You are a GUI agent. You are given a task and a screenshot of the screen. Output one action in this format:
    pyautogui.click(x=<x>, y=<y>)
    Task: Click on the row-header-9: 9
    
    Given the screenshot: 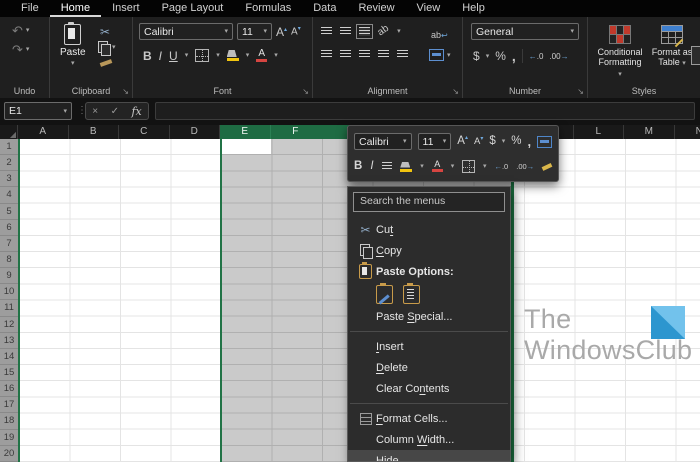 What is the action you would take?
    pyautogui.click(x=9, y=276)
    